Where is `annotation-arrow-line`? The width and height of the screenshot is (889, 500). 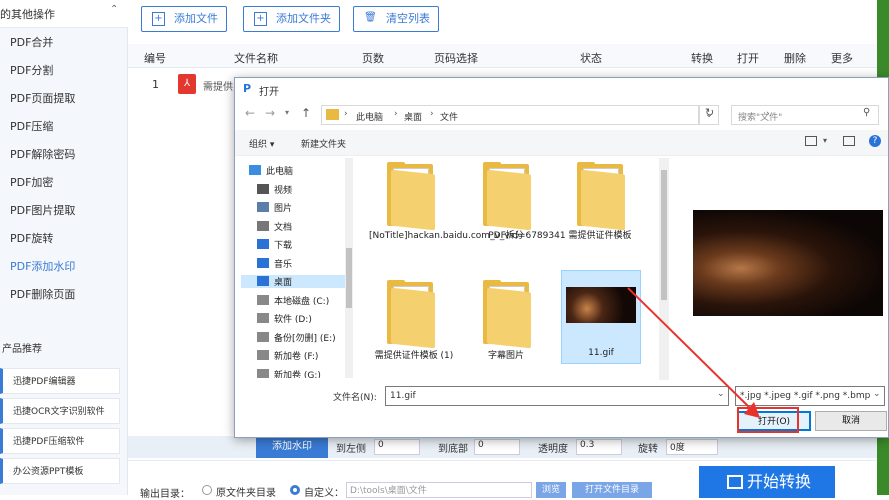
annotation-arrow-line is located at coordinates (689, 348).